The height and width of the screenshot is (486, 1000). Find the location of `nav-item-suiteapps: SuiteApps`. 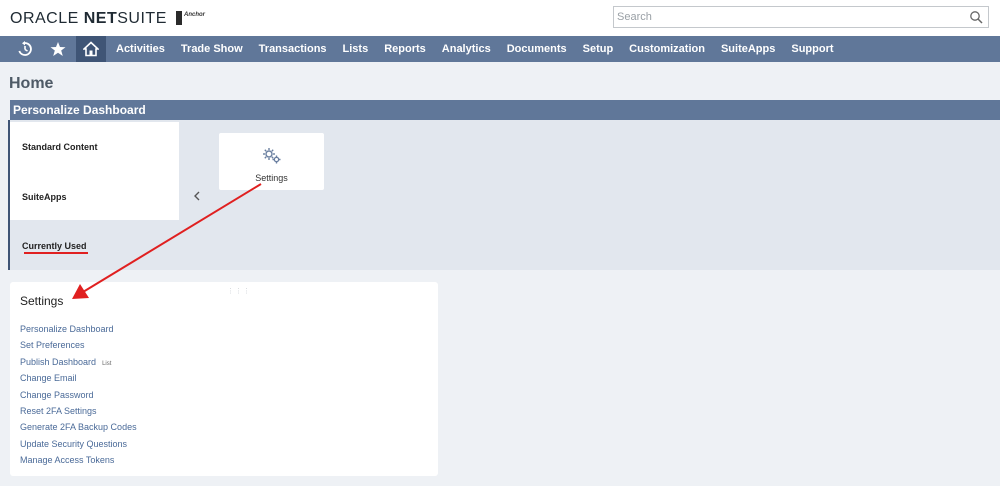

nav-item-suiteapps: SuiteApps is located at coordinates (748, 49).